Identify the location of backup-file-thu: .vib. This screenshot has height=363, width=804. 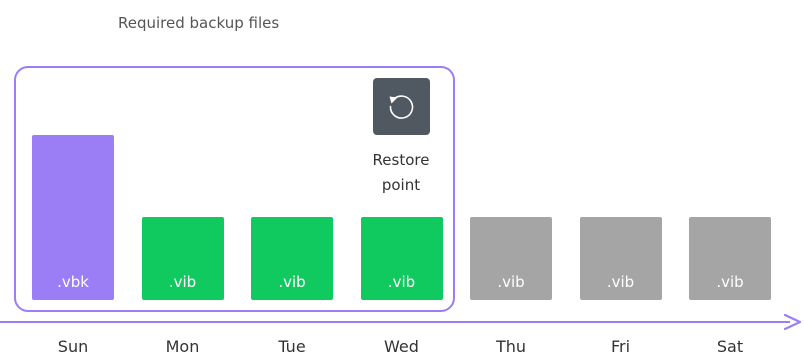
(511, 258).